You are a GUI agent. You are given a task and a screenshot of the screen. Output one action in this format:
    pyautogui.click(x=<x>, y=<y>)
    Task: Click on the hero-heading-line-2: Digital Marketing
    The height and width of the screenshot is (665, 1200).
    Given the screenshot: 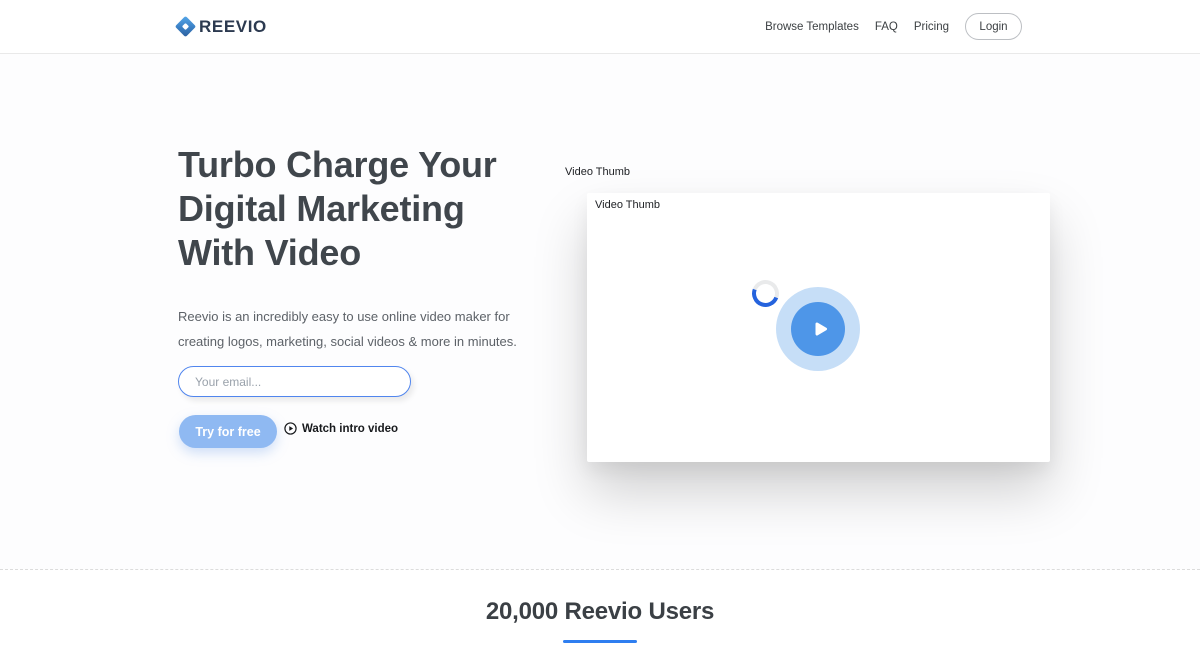 What is the action you would take?
    pyautogui.click(x=321, y=208)
    